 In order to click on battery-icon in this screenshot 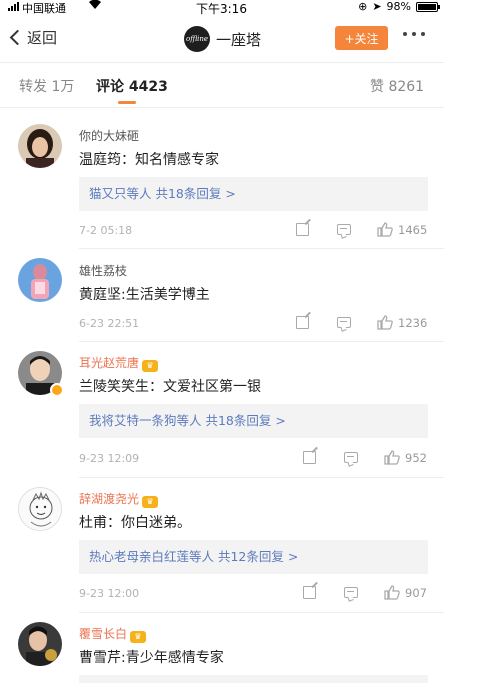, I will do `click(428, 6)`.